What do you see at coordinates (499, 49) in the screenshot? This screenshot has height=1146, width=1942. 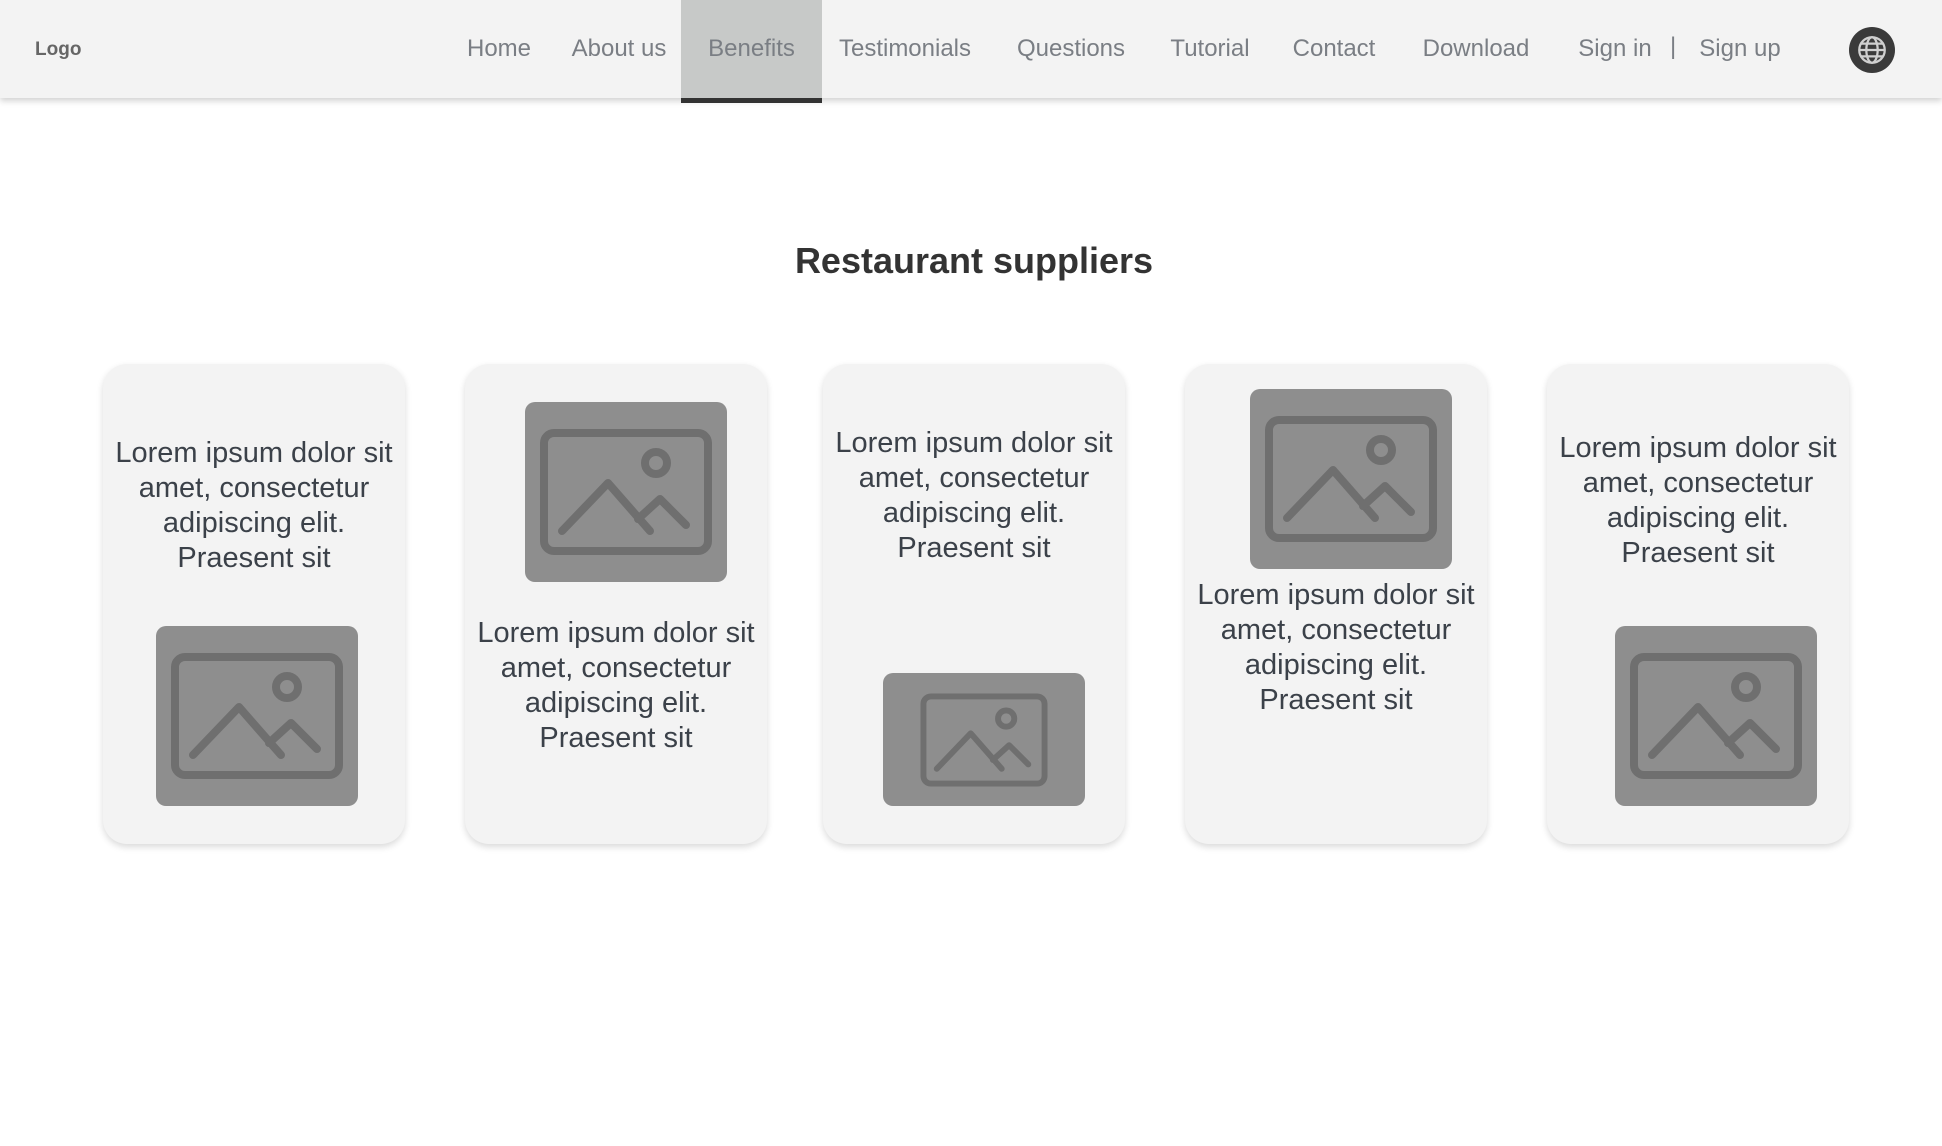 I see `nav-home: Home` at bounding box center [499, 49].